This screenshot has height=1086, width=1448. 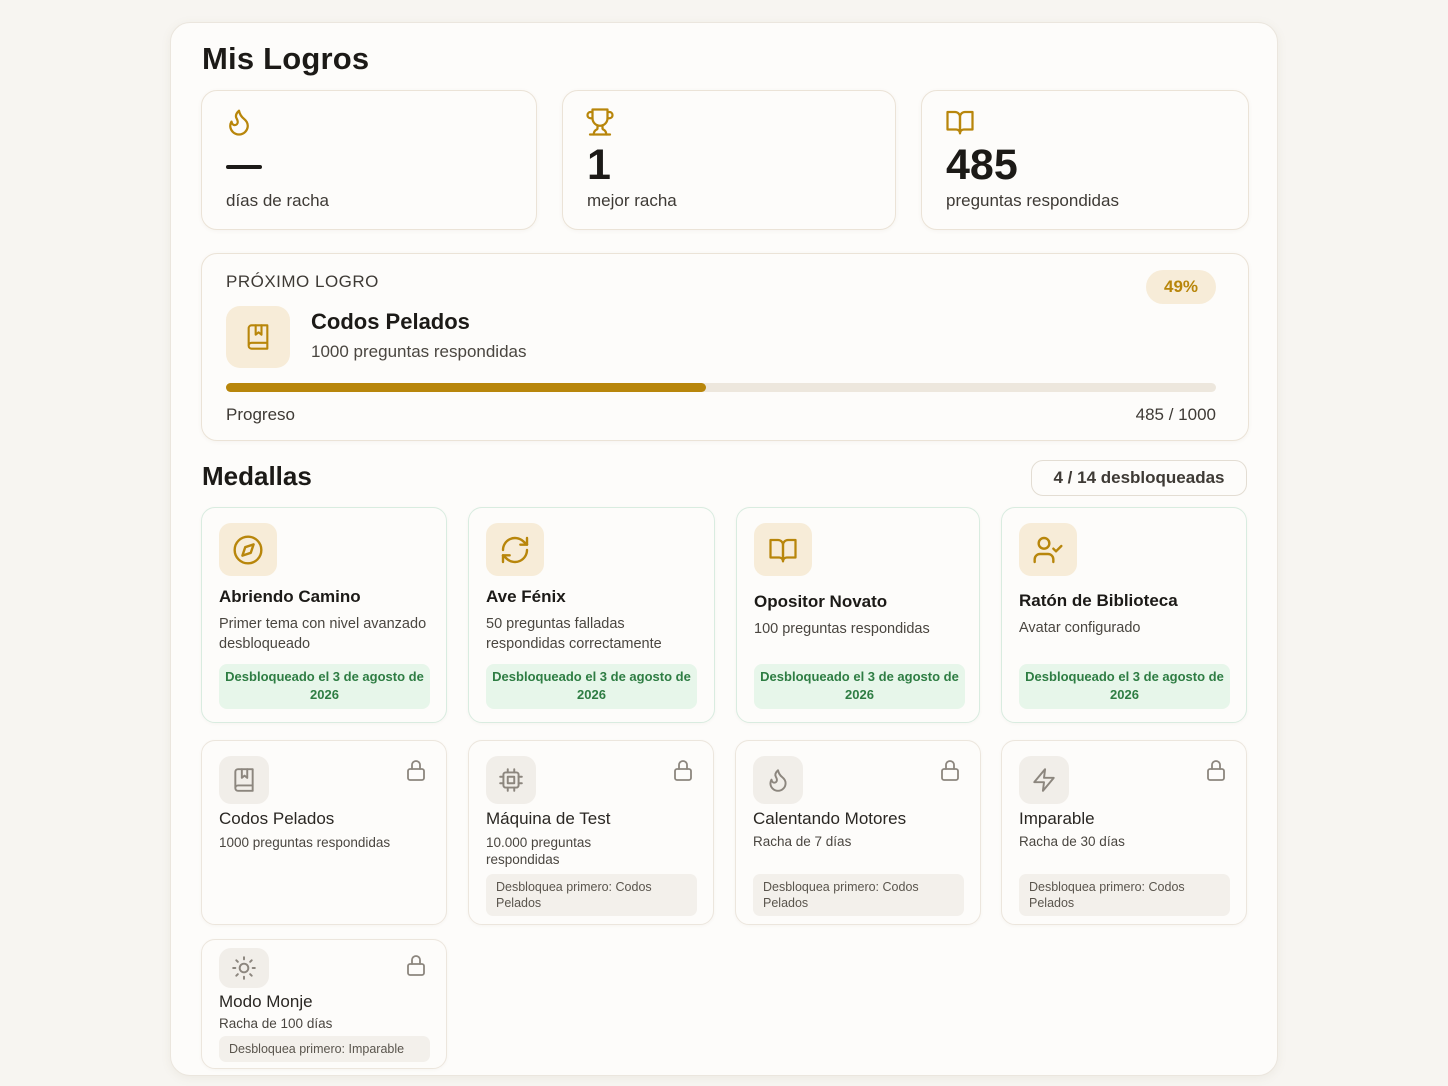 What do you see at coordinates (1139, 478) in the screenshot?
I see `unlocked-count-badge: 4 / 14 desbloqueadas` at bounding box center [1139, 478].